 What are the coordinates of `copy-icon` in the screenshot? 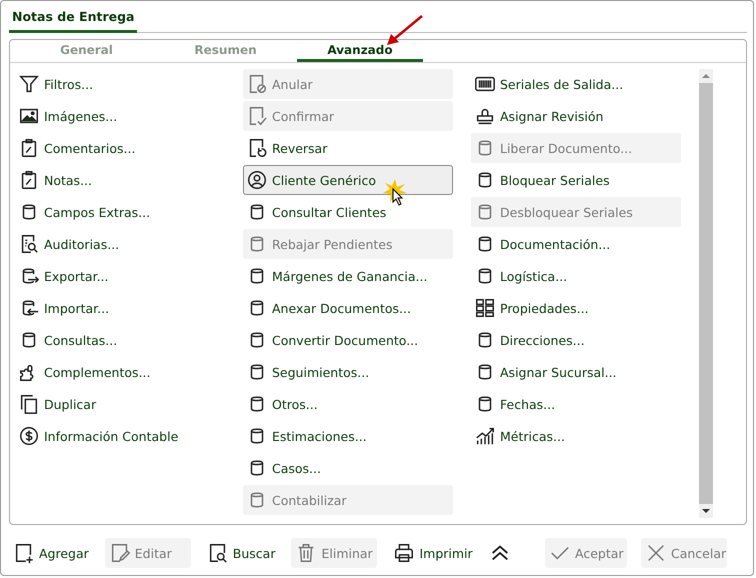 It's located at (29, 404).